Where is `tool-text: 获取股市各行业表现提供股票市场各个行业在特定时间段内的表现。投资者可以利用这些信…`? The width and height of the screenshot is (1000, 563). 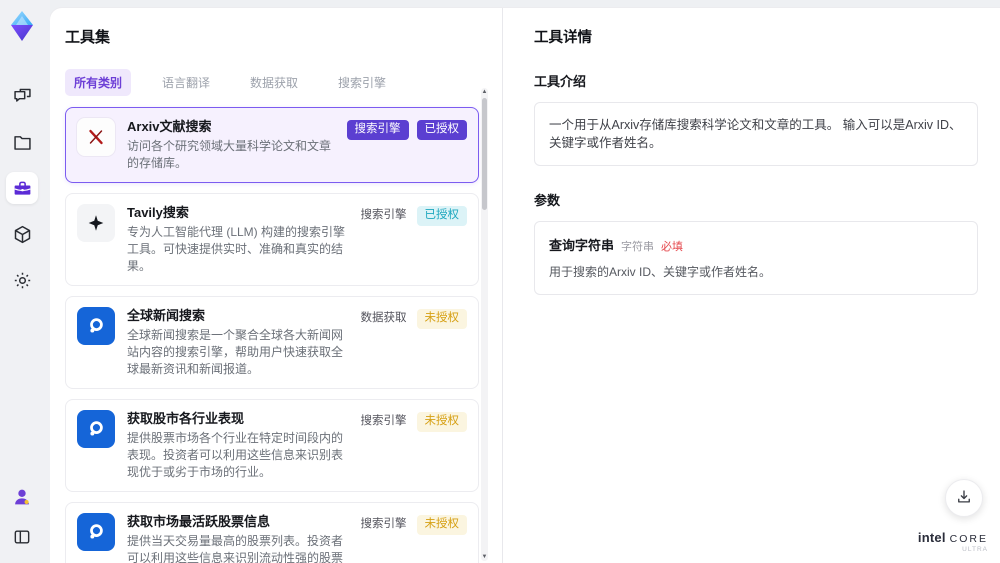
tool-text: 获取股市各行业表现提供股票市场各个行业在特定时间段内的表现。投资者可以利用这些信… is located at coordinates (243, 445).